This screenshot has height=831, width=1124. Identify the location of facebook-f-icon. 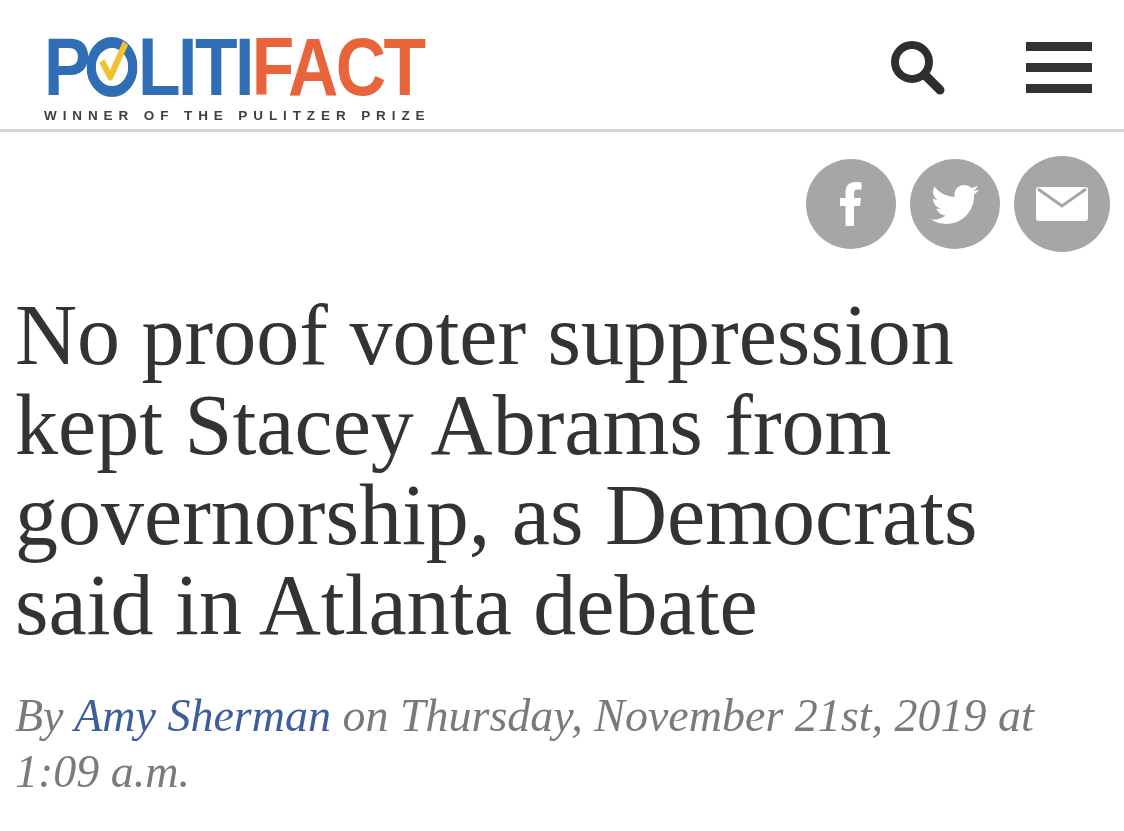
(851, 204).